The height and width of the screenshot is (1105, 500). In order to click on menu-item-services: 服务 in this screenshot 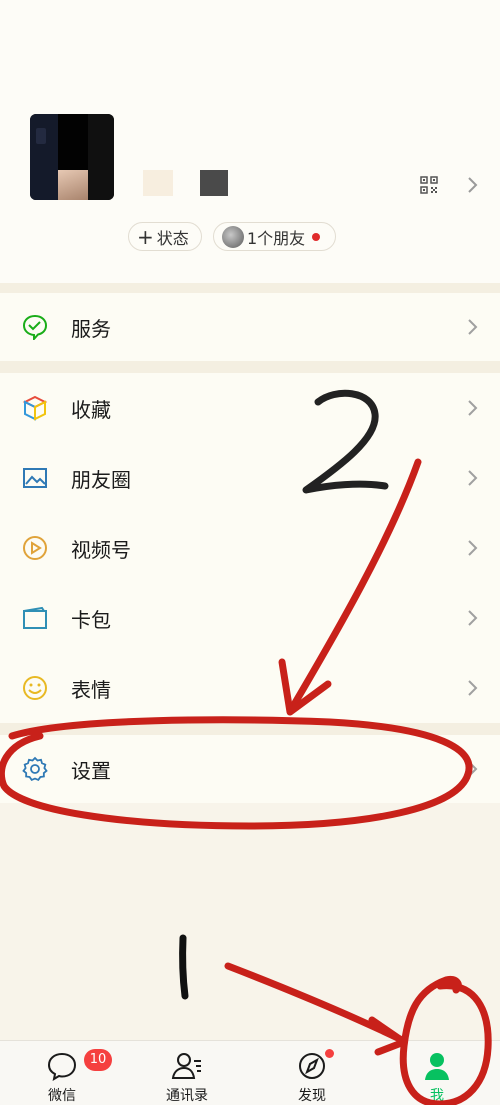, I will do `click(250, 327)`.